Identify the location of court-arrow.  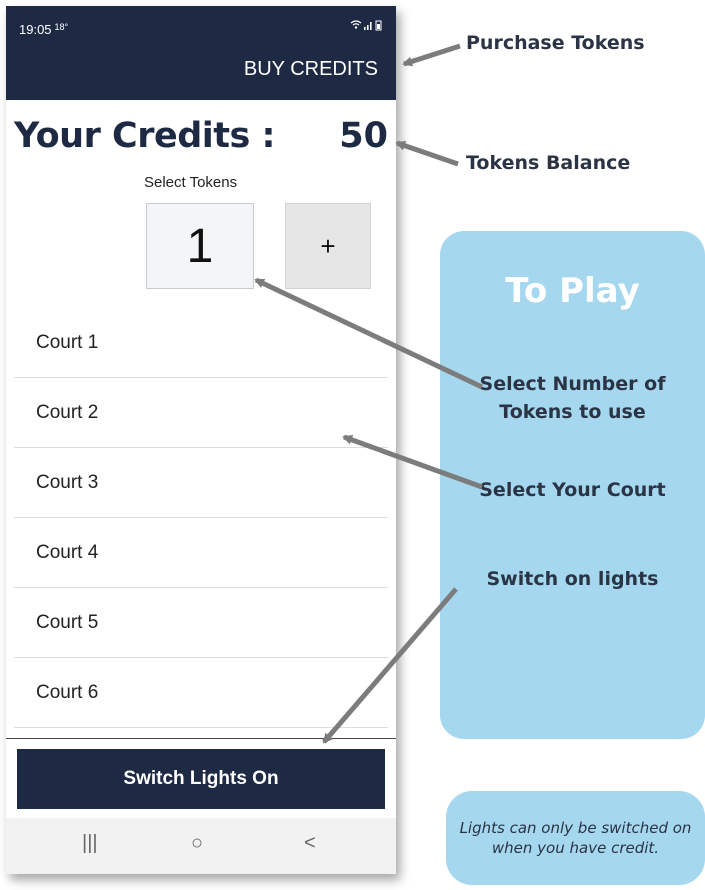
(412, 462).